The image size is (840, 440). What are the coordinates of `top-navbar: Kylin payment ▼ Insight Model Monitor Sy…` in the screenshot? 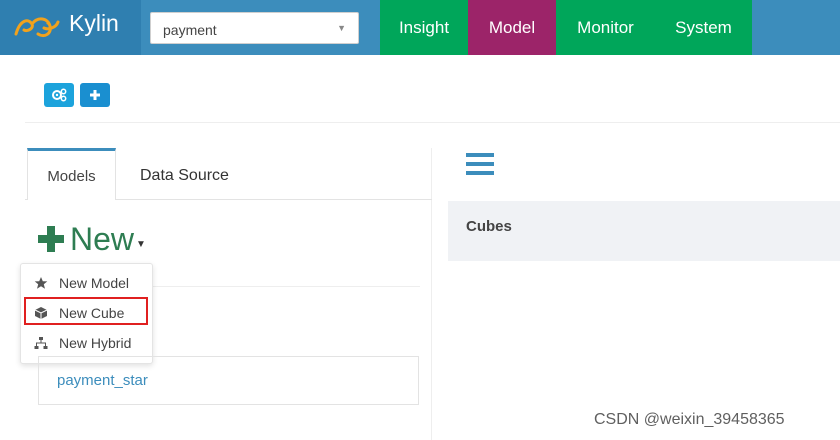 It's located at (420, 27).